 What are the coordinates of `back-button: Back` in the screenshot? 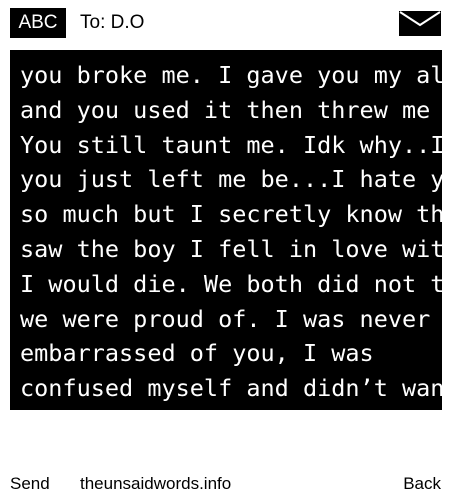 It's located at (422, 484).